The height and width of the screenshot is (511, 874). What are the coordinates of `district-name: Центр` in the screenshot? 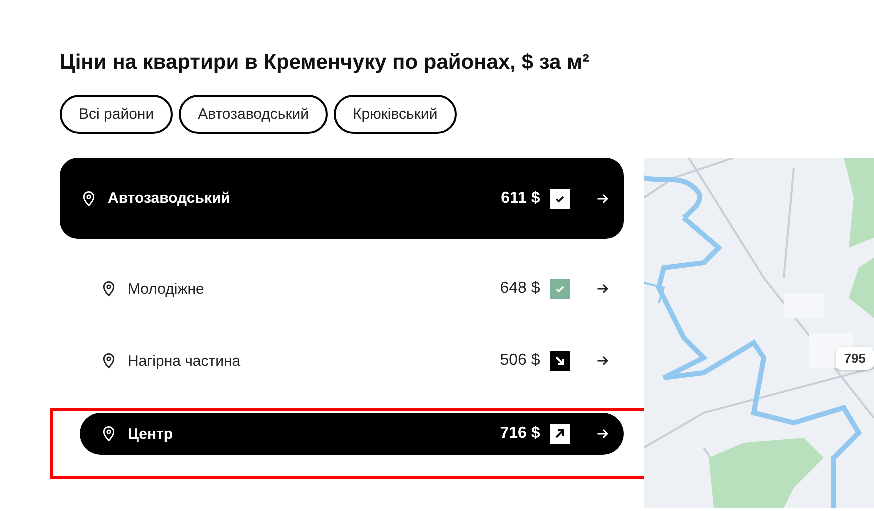 It's located at (151, 434).